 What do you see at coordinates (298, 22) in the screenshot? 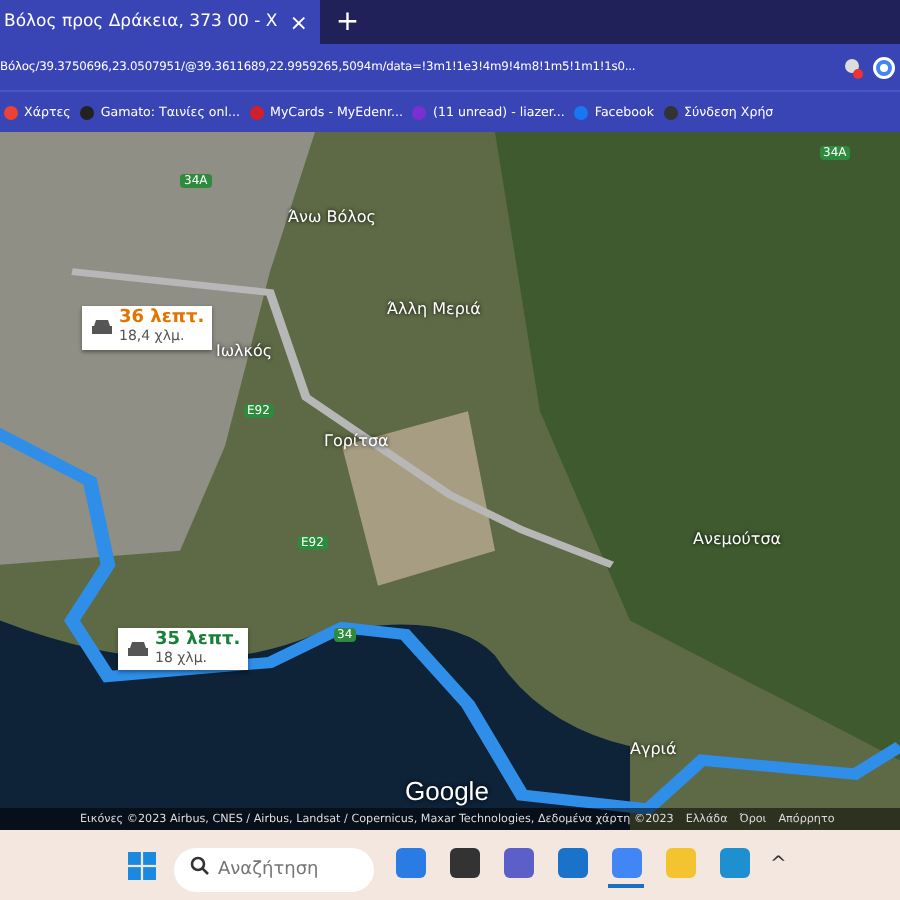
I see `close-icon: ×` at bounding box center [298, 22].